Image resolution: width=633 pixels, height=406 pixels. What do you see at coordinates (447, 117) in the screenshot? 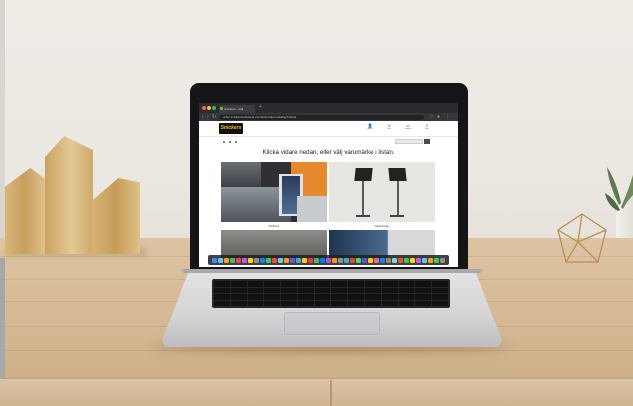
I see `browser-menu-icon: ⋮` at bounding box center [447, 117].